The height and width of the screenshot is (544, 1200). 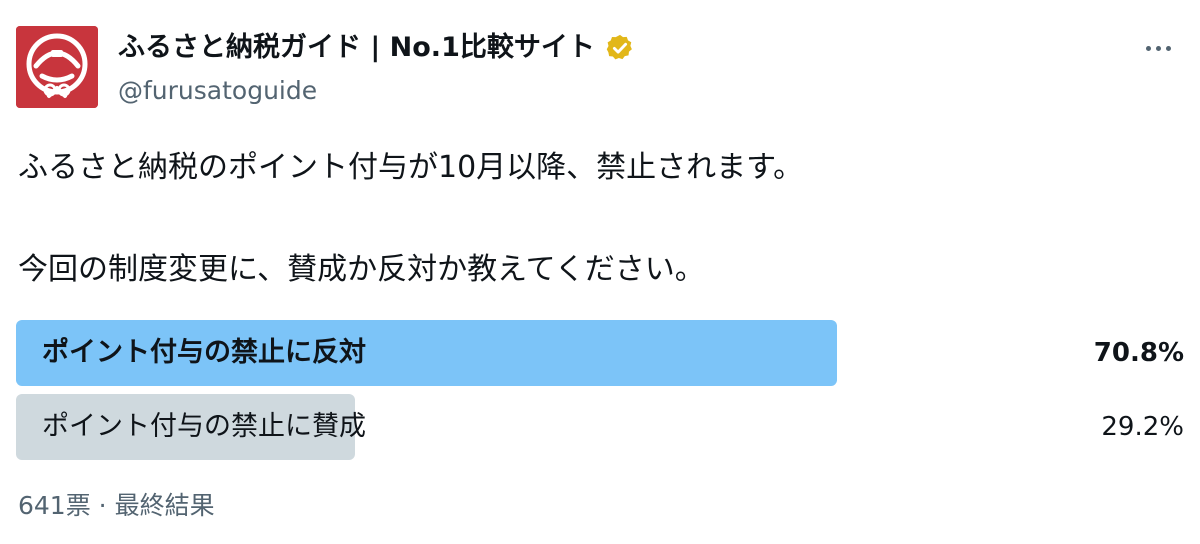 What do you see at coordinates (600, 353) in the screenshot?
I see `poll-option-oppose: ポイント付与の禁止に反対 70.8%` at bounding box center [600, 353].